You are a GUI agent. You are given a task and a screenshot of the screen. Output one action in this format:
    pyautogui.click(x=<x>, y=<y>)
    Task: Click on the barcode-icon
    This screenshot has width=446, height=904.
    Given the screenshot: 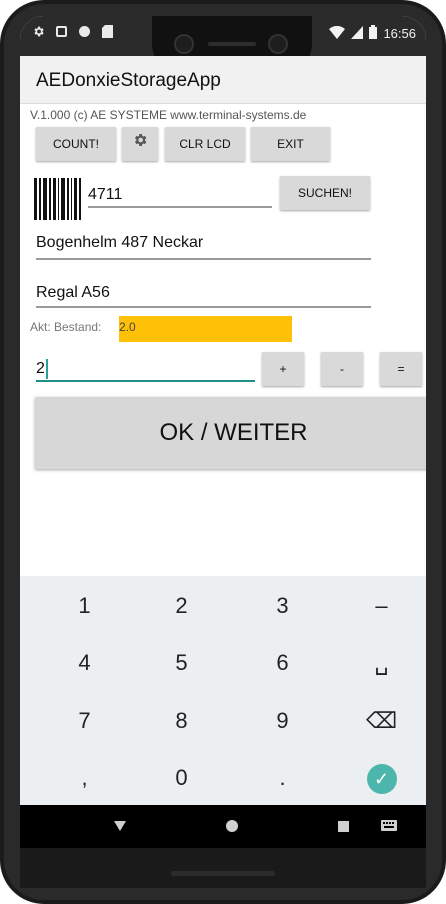 What is the action you would take?
    pyautogui.click(x=57, y=199)
    